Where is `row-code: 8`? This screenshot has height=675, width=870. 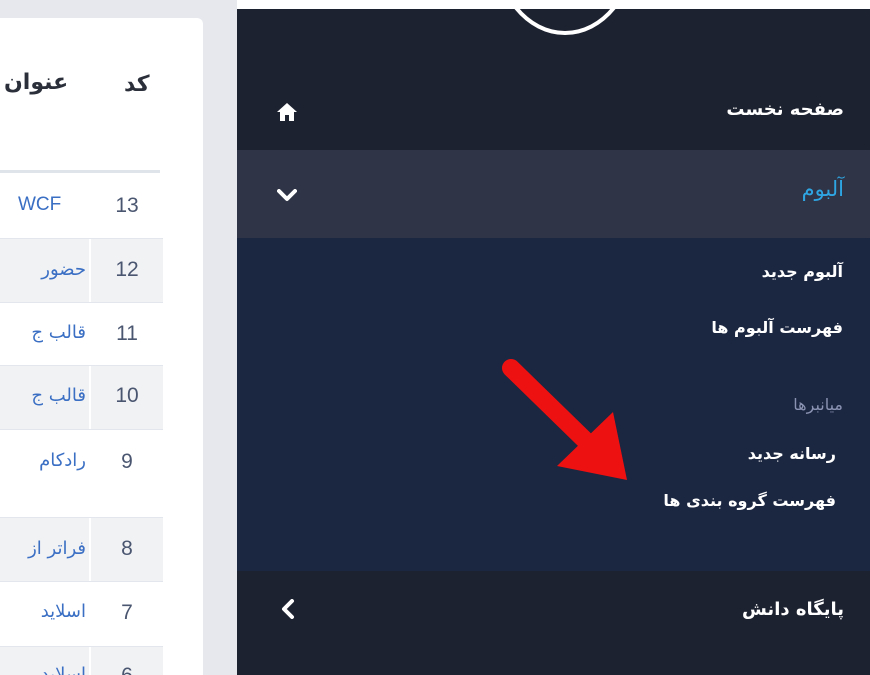 row-code: 8 is located at coordinates (127, 548).